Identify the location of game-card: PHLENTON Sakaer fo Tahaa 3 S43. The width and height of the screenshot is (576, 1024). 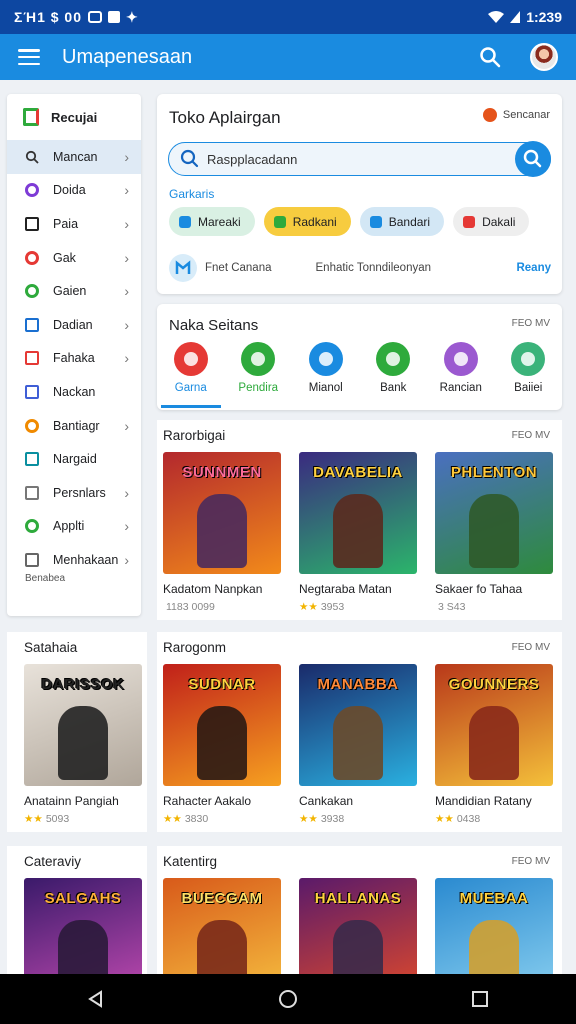
(494, 532).